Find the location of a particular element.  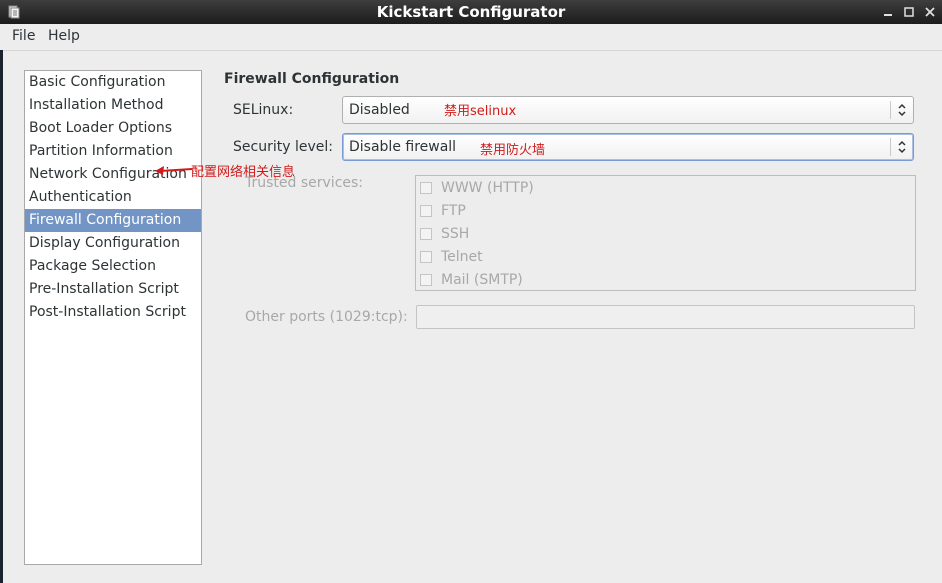

security-level-annotation: 禁用防火墙 is located at coordinates (513, 150).